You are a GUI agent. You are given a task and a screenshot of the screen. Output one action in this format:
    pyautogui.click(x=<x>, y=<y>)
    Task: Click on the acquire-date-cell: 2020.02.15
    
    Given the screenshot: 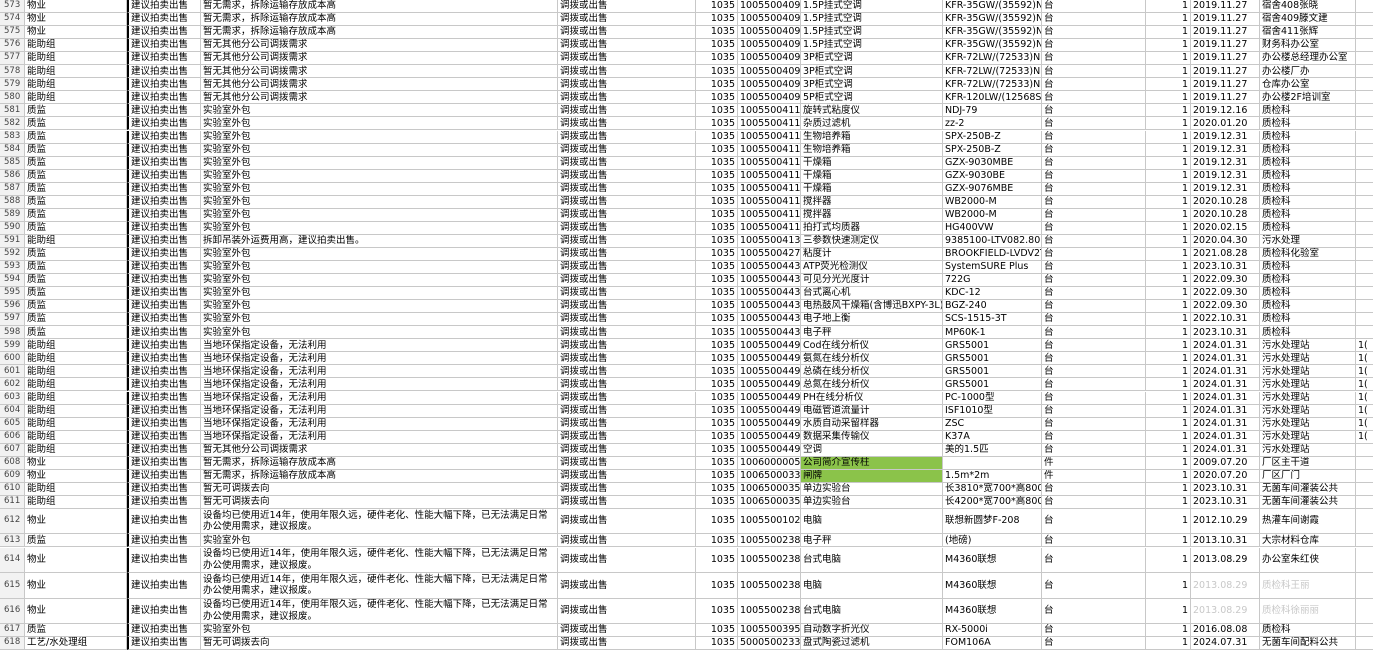 What is the action you would take?
    pyautogui.click(x=1225, y=228)
    